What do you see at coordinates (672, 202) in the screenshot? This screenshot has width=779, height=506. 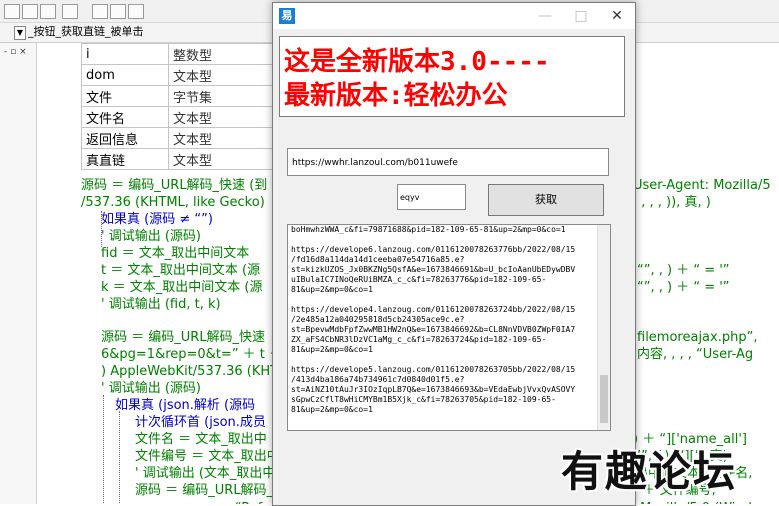 I see `code-line-right: , , , , )), 真, )` at bounding box center [672, 202].